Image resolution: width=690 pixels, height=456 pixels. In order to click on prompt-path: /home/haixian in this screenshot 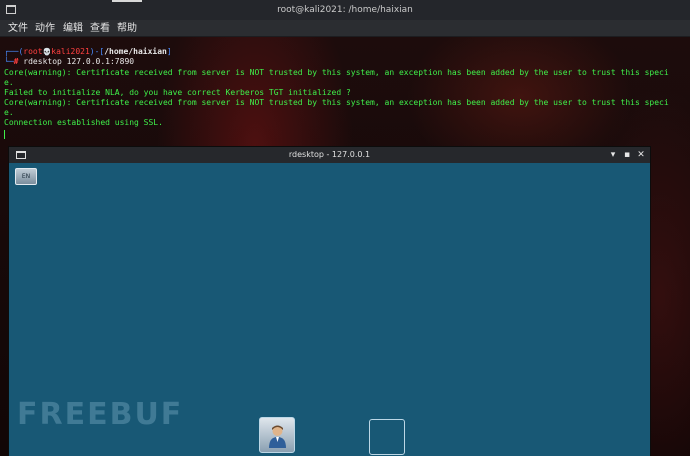, I will do `click(135, 51)`.